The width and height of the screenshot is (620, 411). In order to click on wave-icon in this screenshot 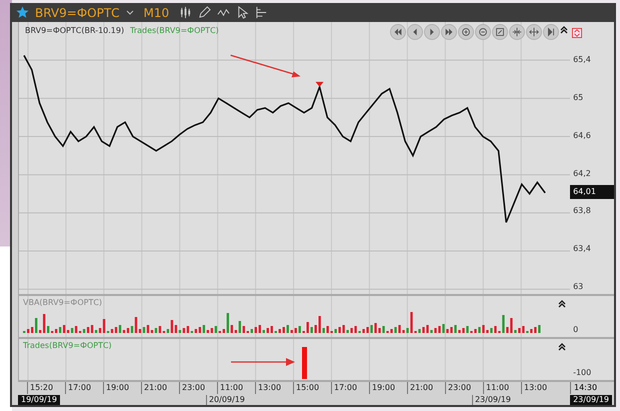, I will do `click(223, 12)`.